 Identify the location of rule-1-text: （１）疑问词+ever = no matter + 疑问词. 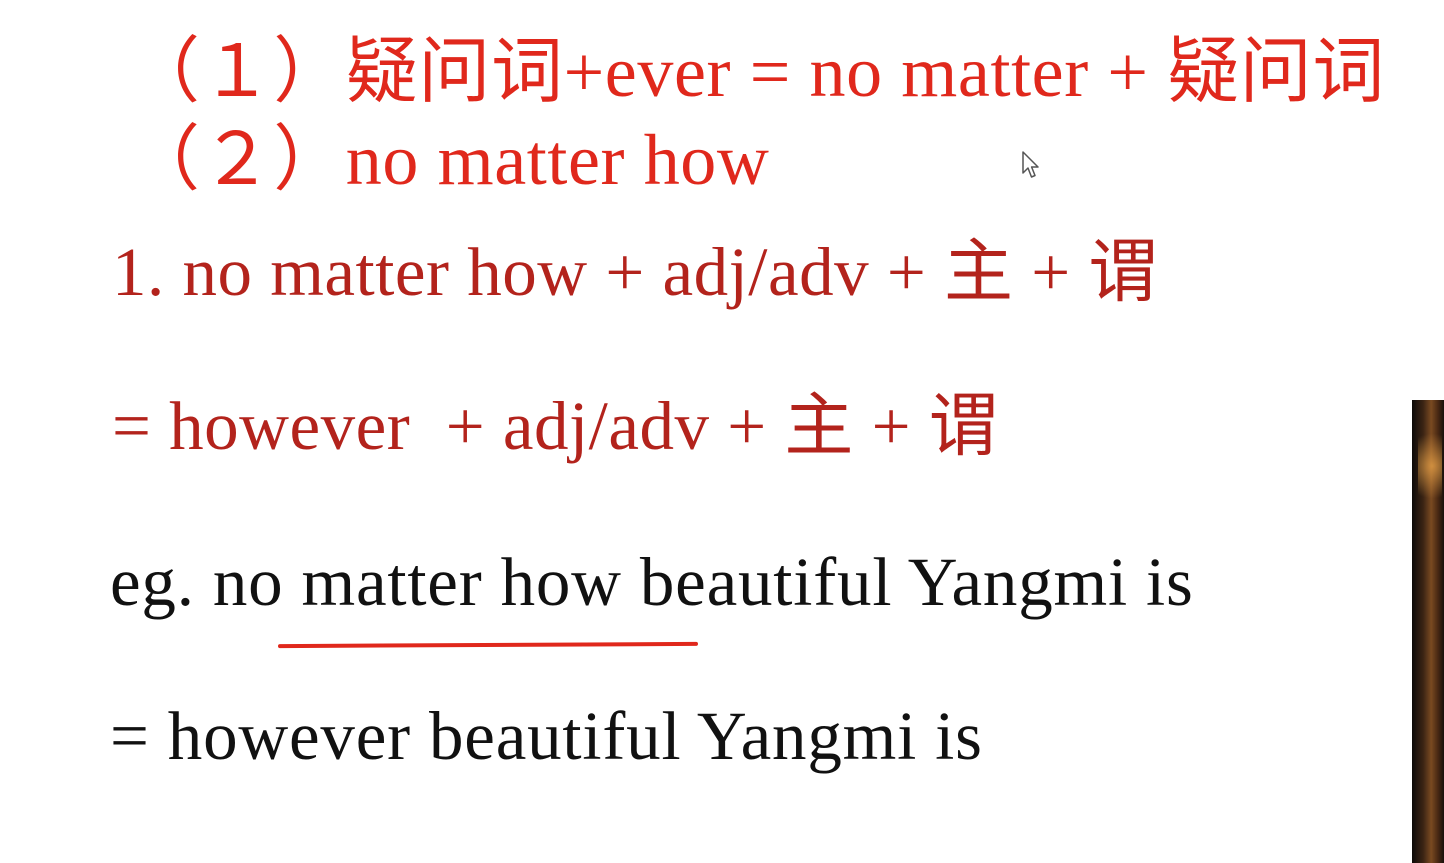
(757, 72).